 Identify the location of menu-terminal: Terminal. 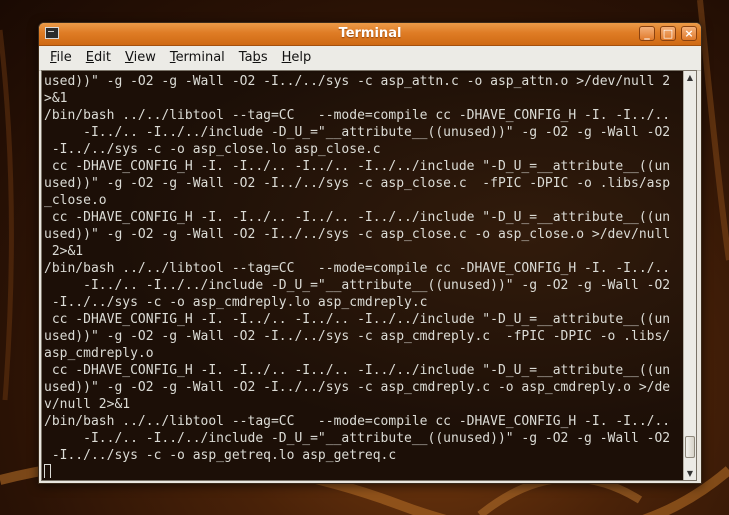
(197, 58).